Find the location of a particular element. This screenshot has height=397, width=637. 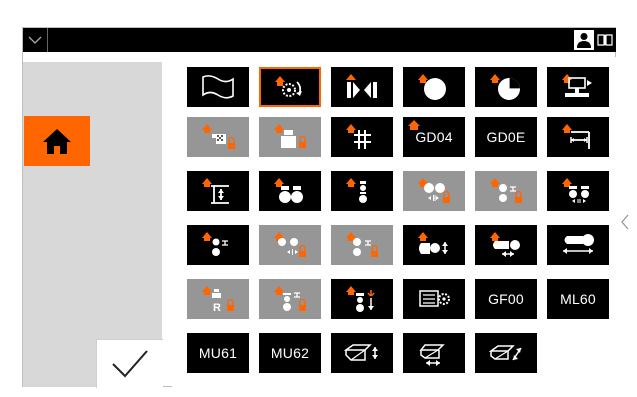

checker-lock-icon is located at coordinates (218, 136).